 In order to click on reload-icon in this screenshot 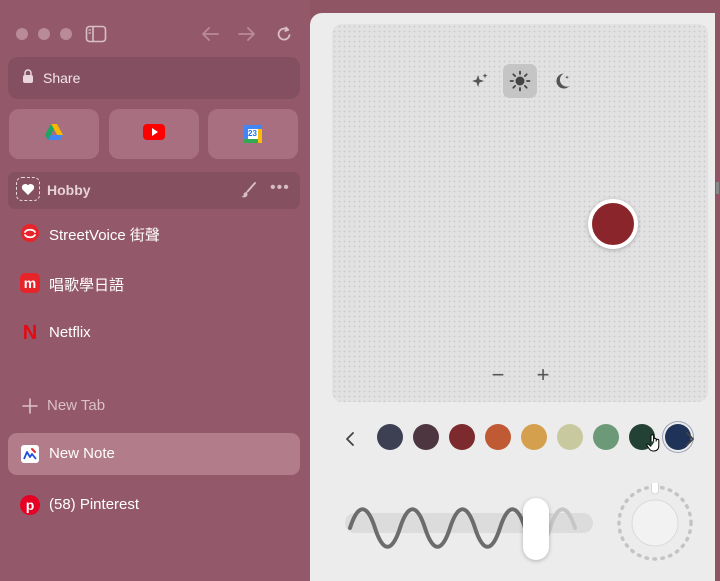, I will do `click(284, 34)`.